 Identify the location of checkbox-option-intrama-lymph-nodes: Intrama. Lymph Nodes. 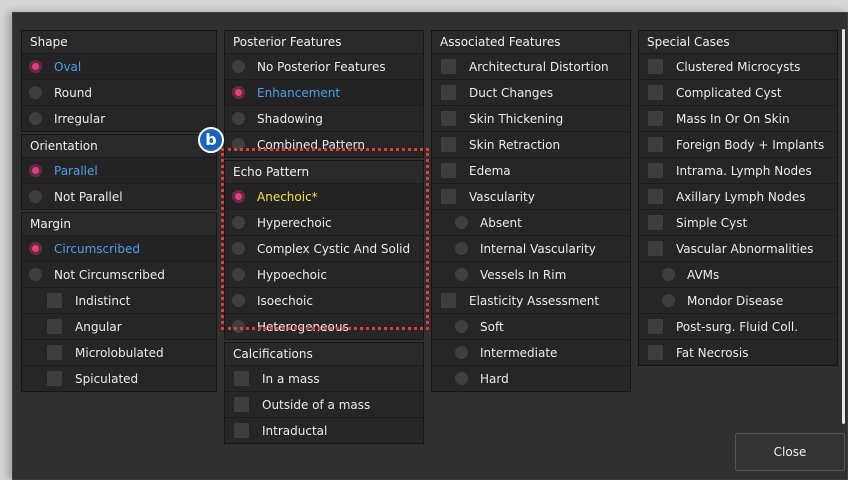
(738, 170).